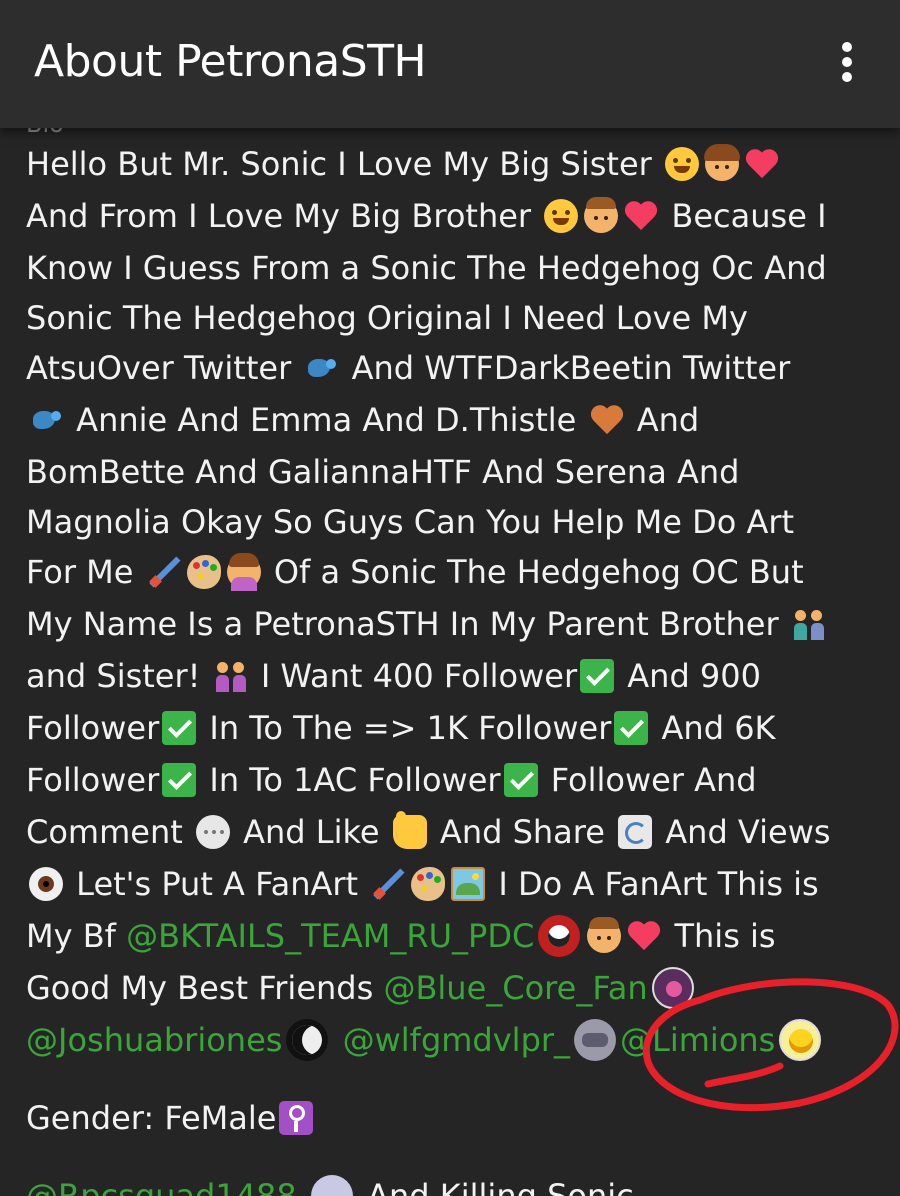  Describe the element at coordinates (212, 832) in the screenshot. I see `speech-bubble-icon` at that location.